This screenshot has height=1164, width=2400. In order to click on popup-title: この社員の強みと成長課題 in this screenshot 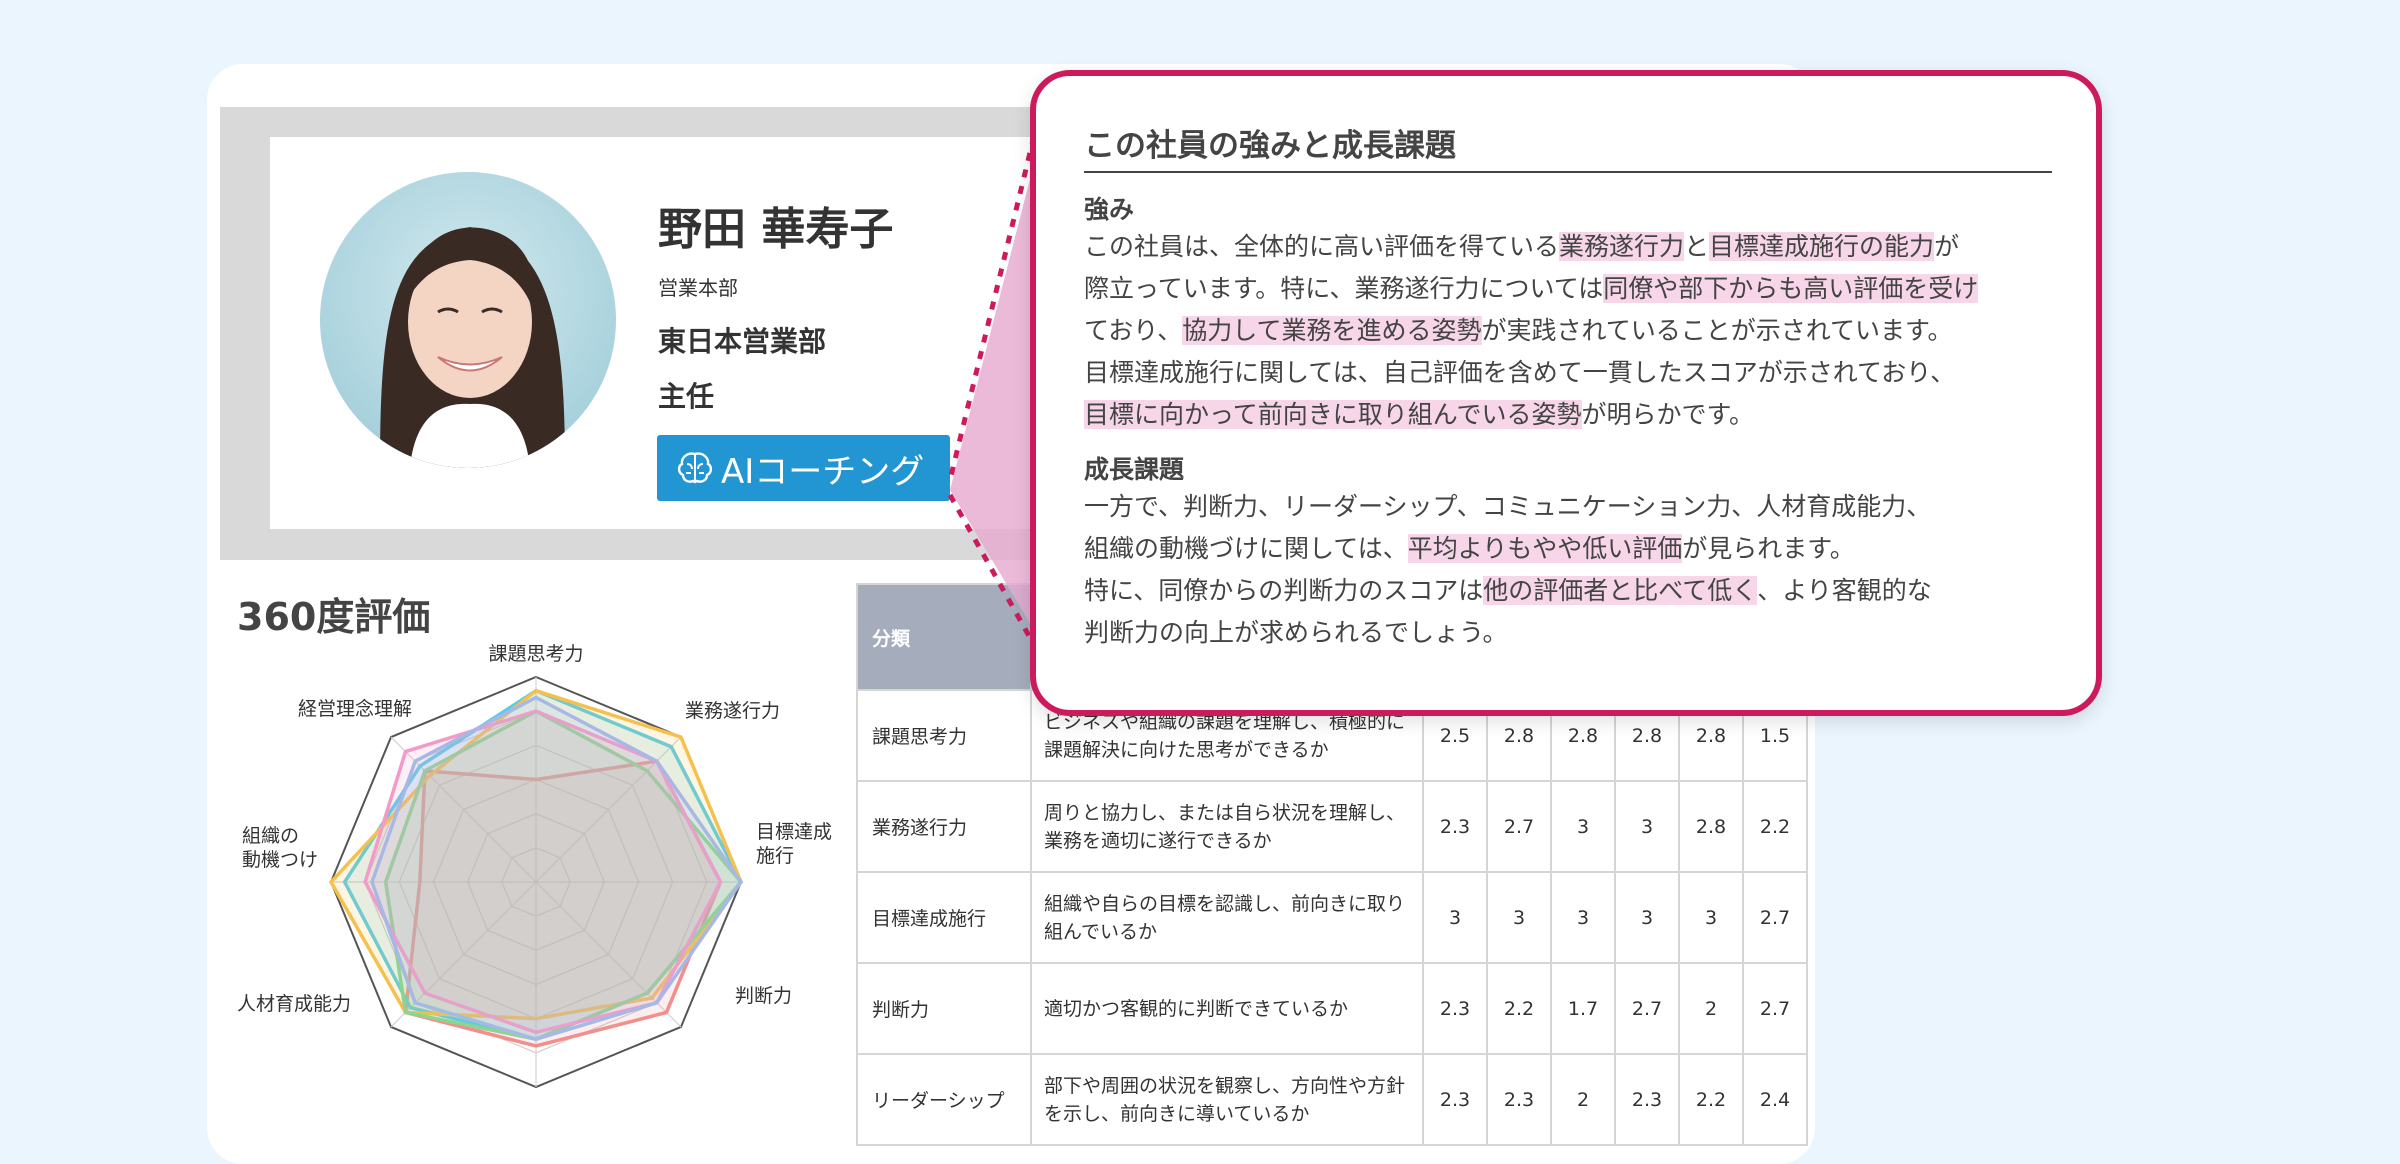, I will do `click(1568, 146)`.